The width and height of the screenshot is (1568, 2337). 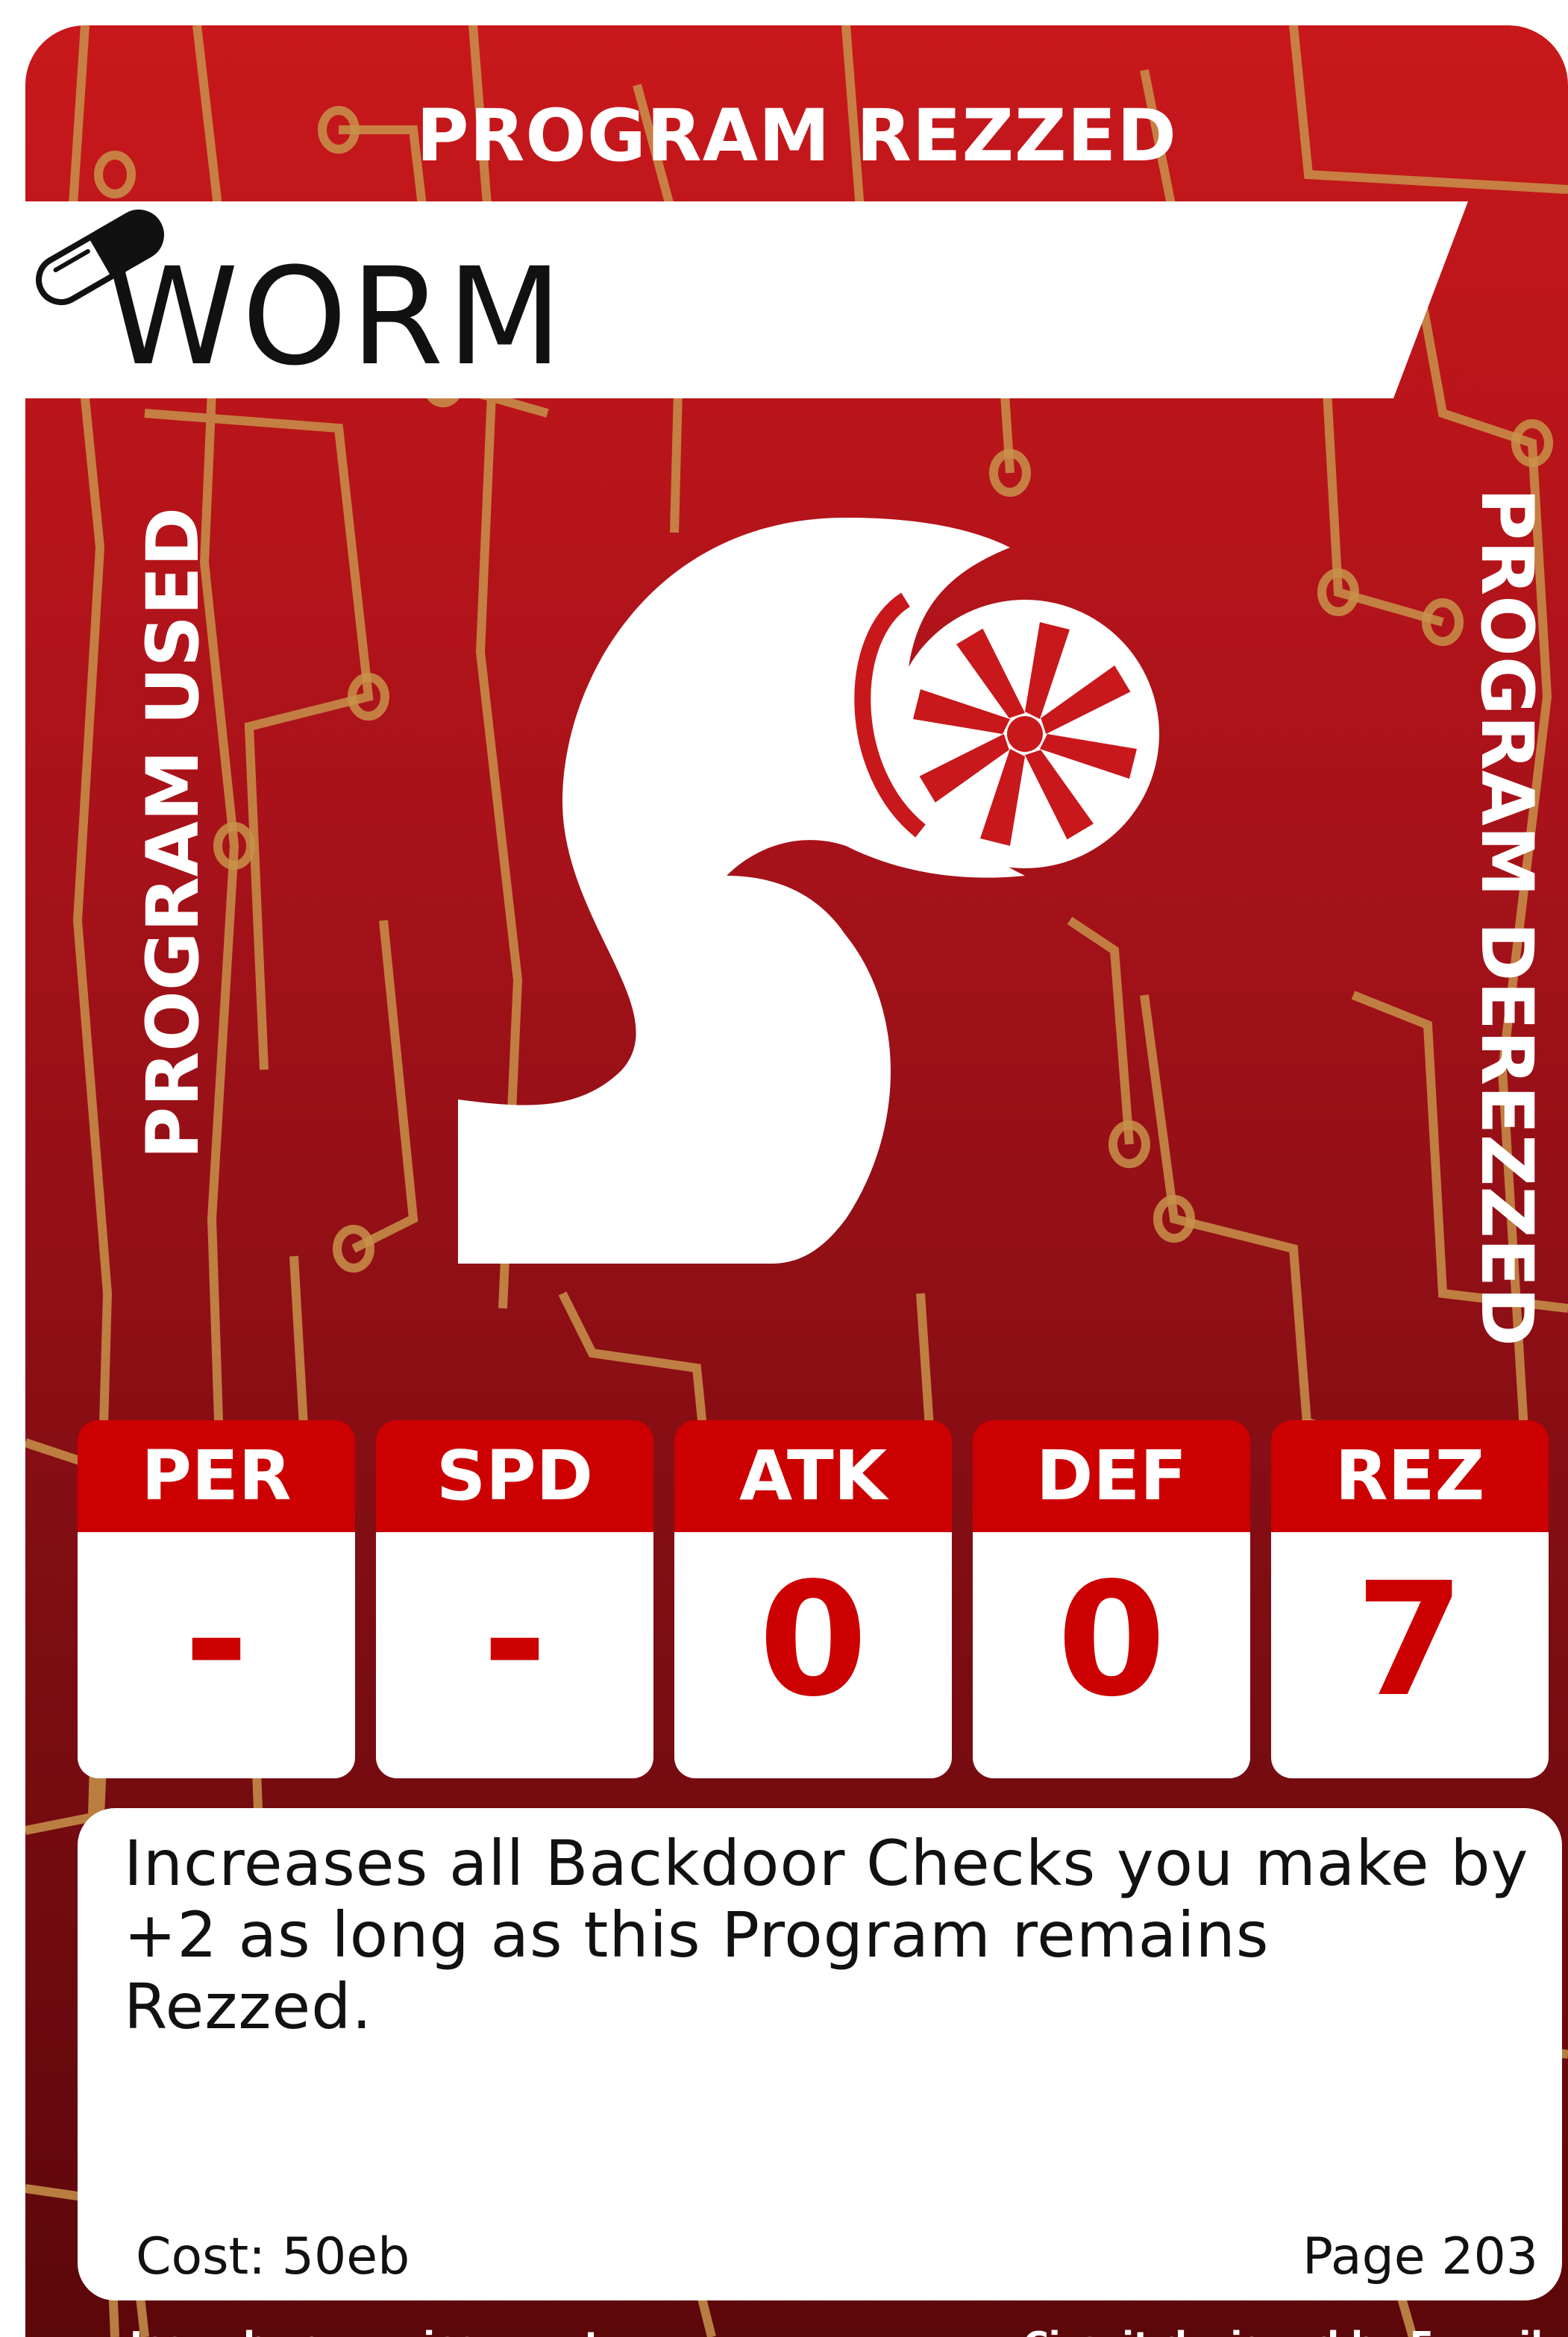 What do you see at coordinates (813, 1476) in the screenshot?
I see `stat-label: ATK` at bounding box center [813, 1476].